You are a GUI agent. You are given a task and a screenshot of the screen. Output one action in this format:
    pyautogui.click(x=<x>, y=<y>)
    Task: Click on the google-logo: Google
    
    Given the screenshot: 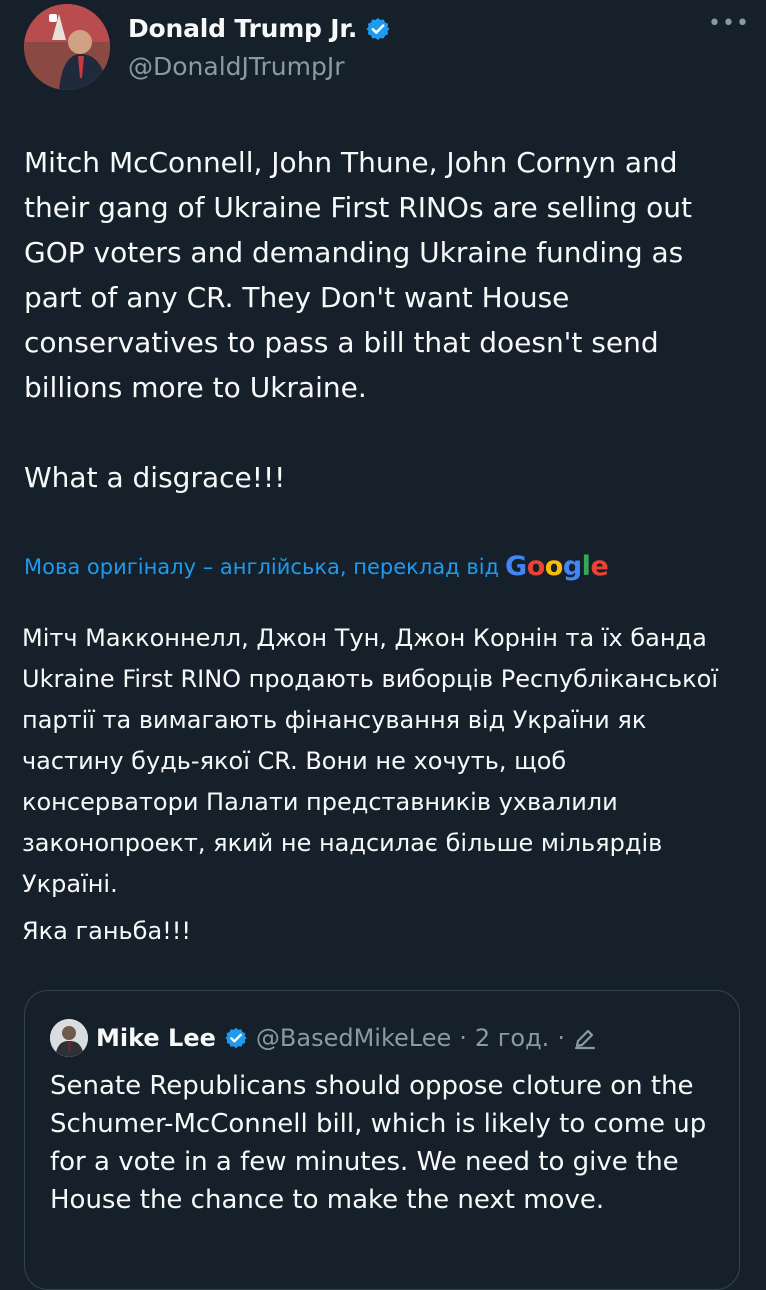 What is the action you would take?
    pyautogui.click(x=557, y=566)
    